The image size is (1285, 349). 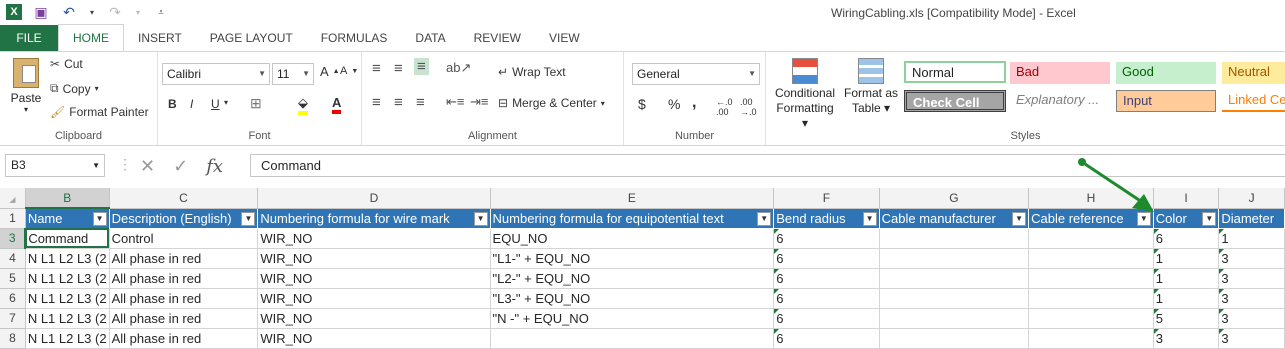 What do you see at coordinates (13, 318) in the screenshot?
I see `row-header-7: 7` at bounding box center [13, 318].